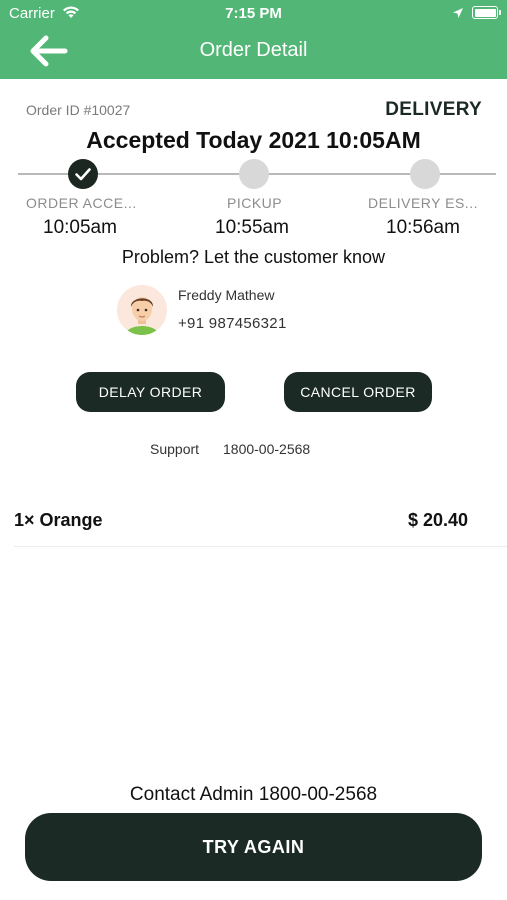 Image resolution: width=507 pixels, height=900 pixels. What do you see at coordinates (433, 109) in the screenshot?
I see `order-type-badge: DELIVERY` at bounding box center [433, 109].